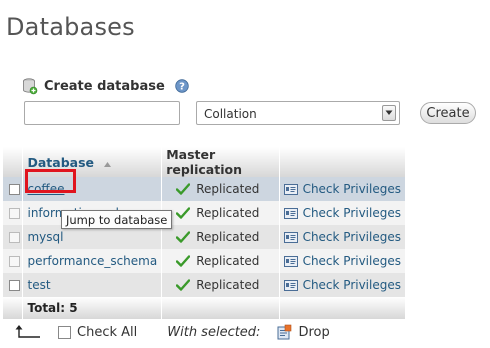 This screenshot has width=490, height=348. I want to click on replication-column-header: Master replication, so click(221, 162).